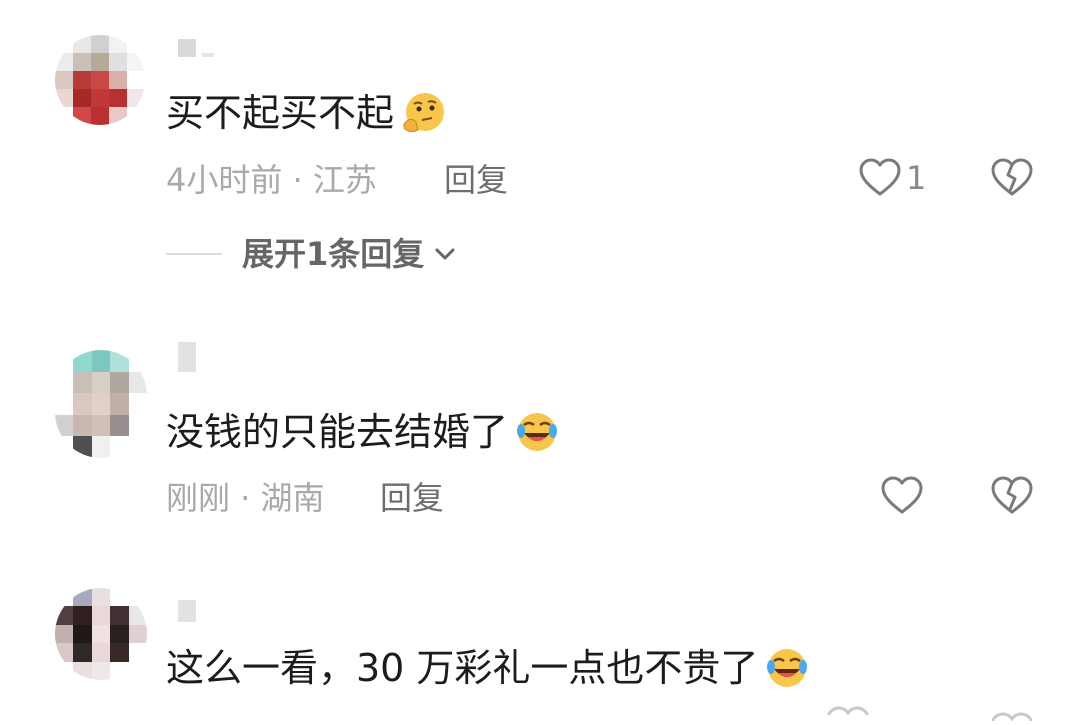 This screenshot has width=1080, height=725. I want to click on comment-text-content: 买不起买不起, so click(280, 113).